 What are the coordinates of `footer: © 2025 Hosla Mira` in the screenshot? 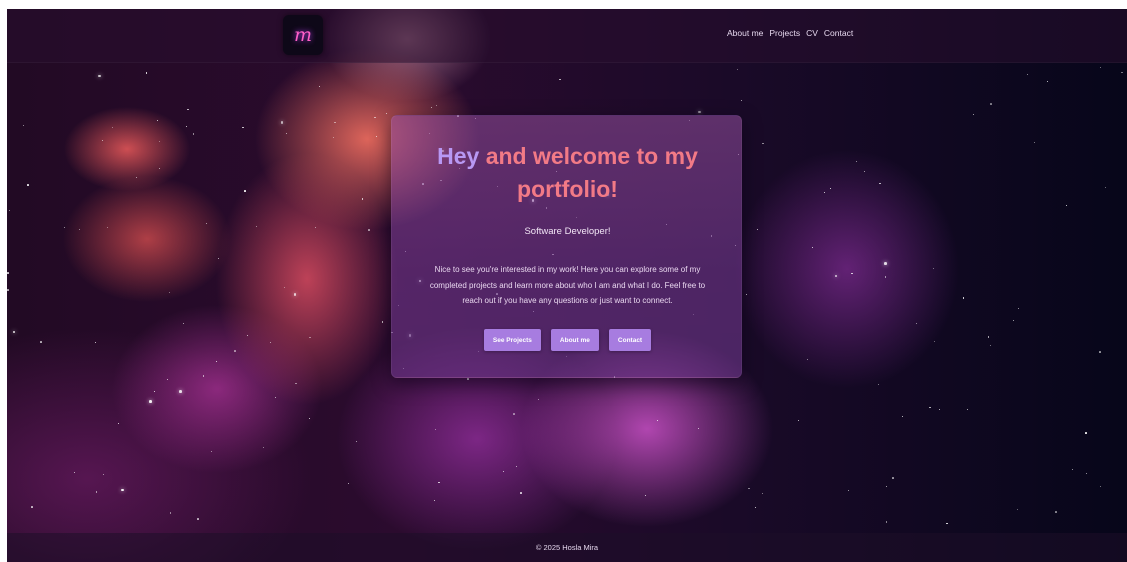 It's located at (567, 547).